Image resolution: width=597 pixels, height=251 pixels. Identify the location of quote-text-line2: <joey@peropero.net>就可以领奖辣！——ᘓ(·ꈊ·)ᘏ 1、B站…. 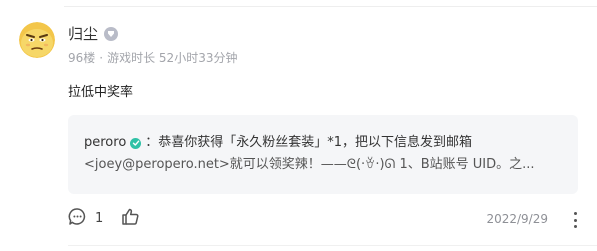
(309, 164).